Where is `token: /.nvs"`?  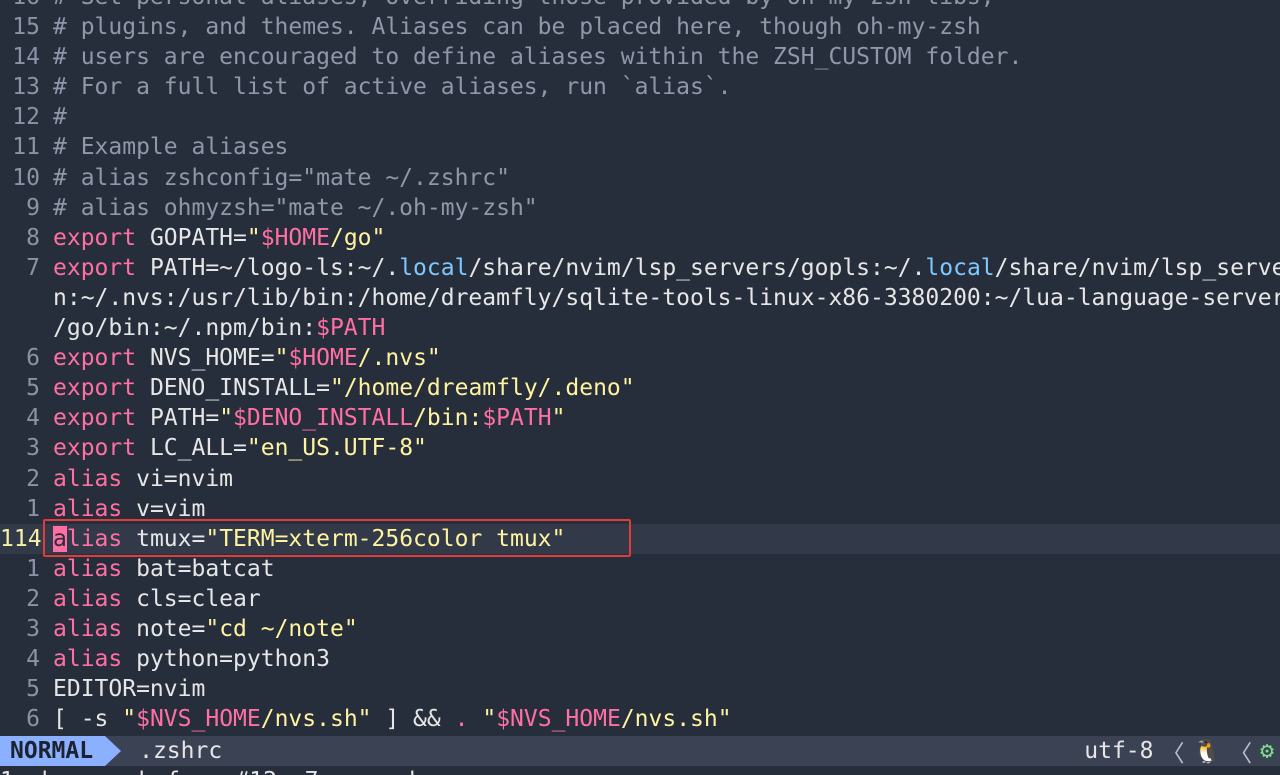 token: /.nvs" is located at coordinates (399, 358).